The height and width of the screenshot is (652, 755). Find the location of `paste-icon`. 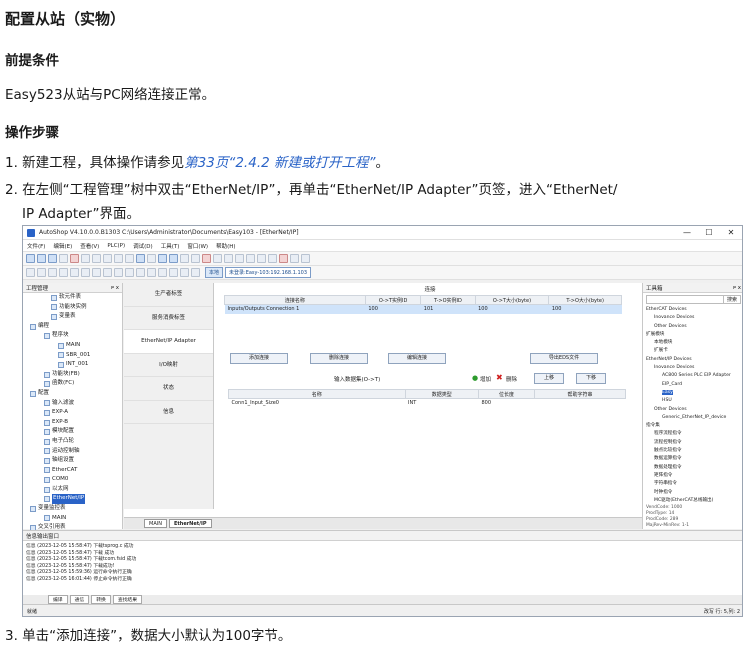

paste-icon is located at coordinates (96, 258).